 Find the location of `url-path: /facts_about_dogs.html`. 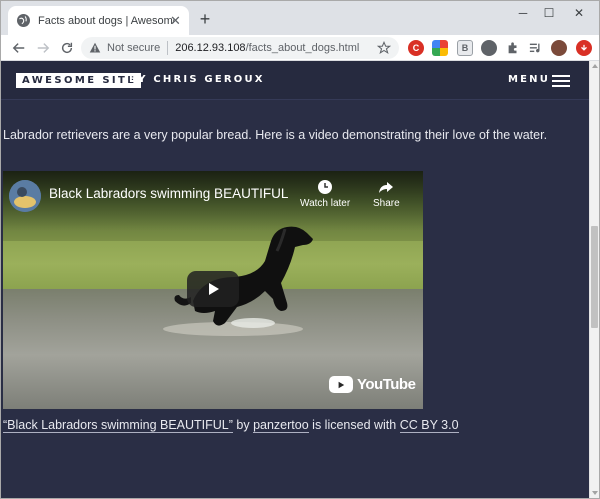

url-path: /facts_about_dogs.html is located at coordinates (302, 48).